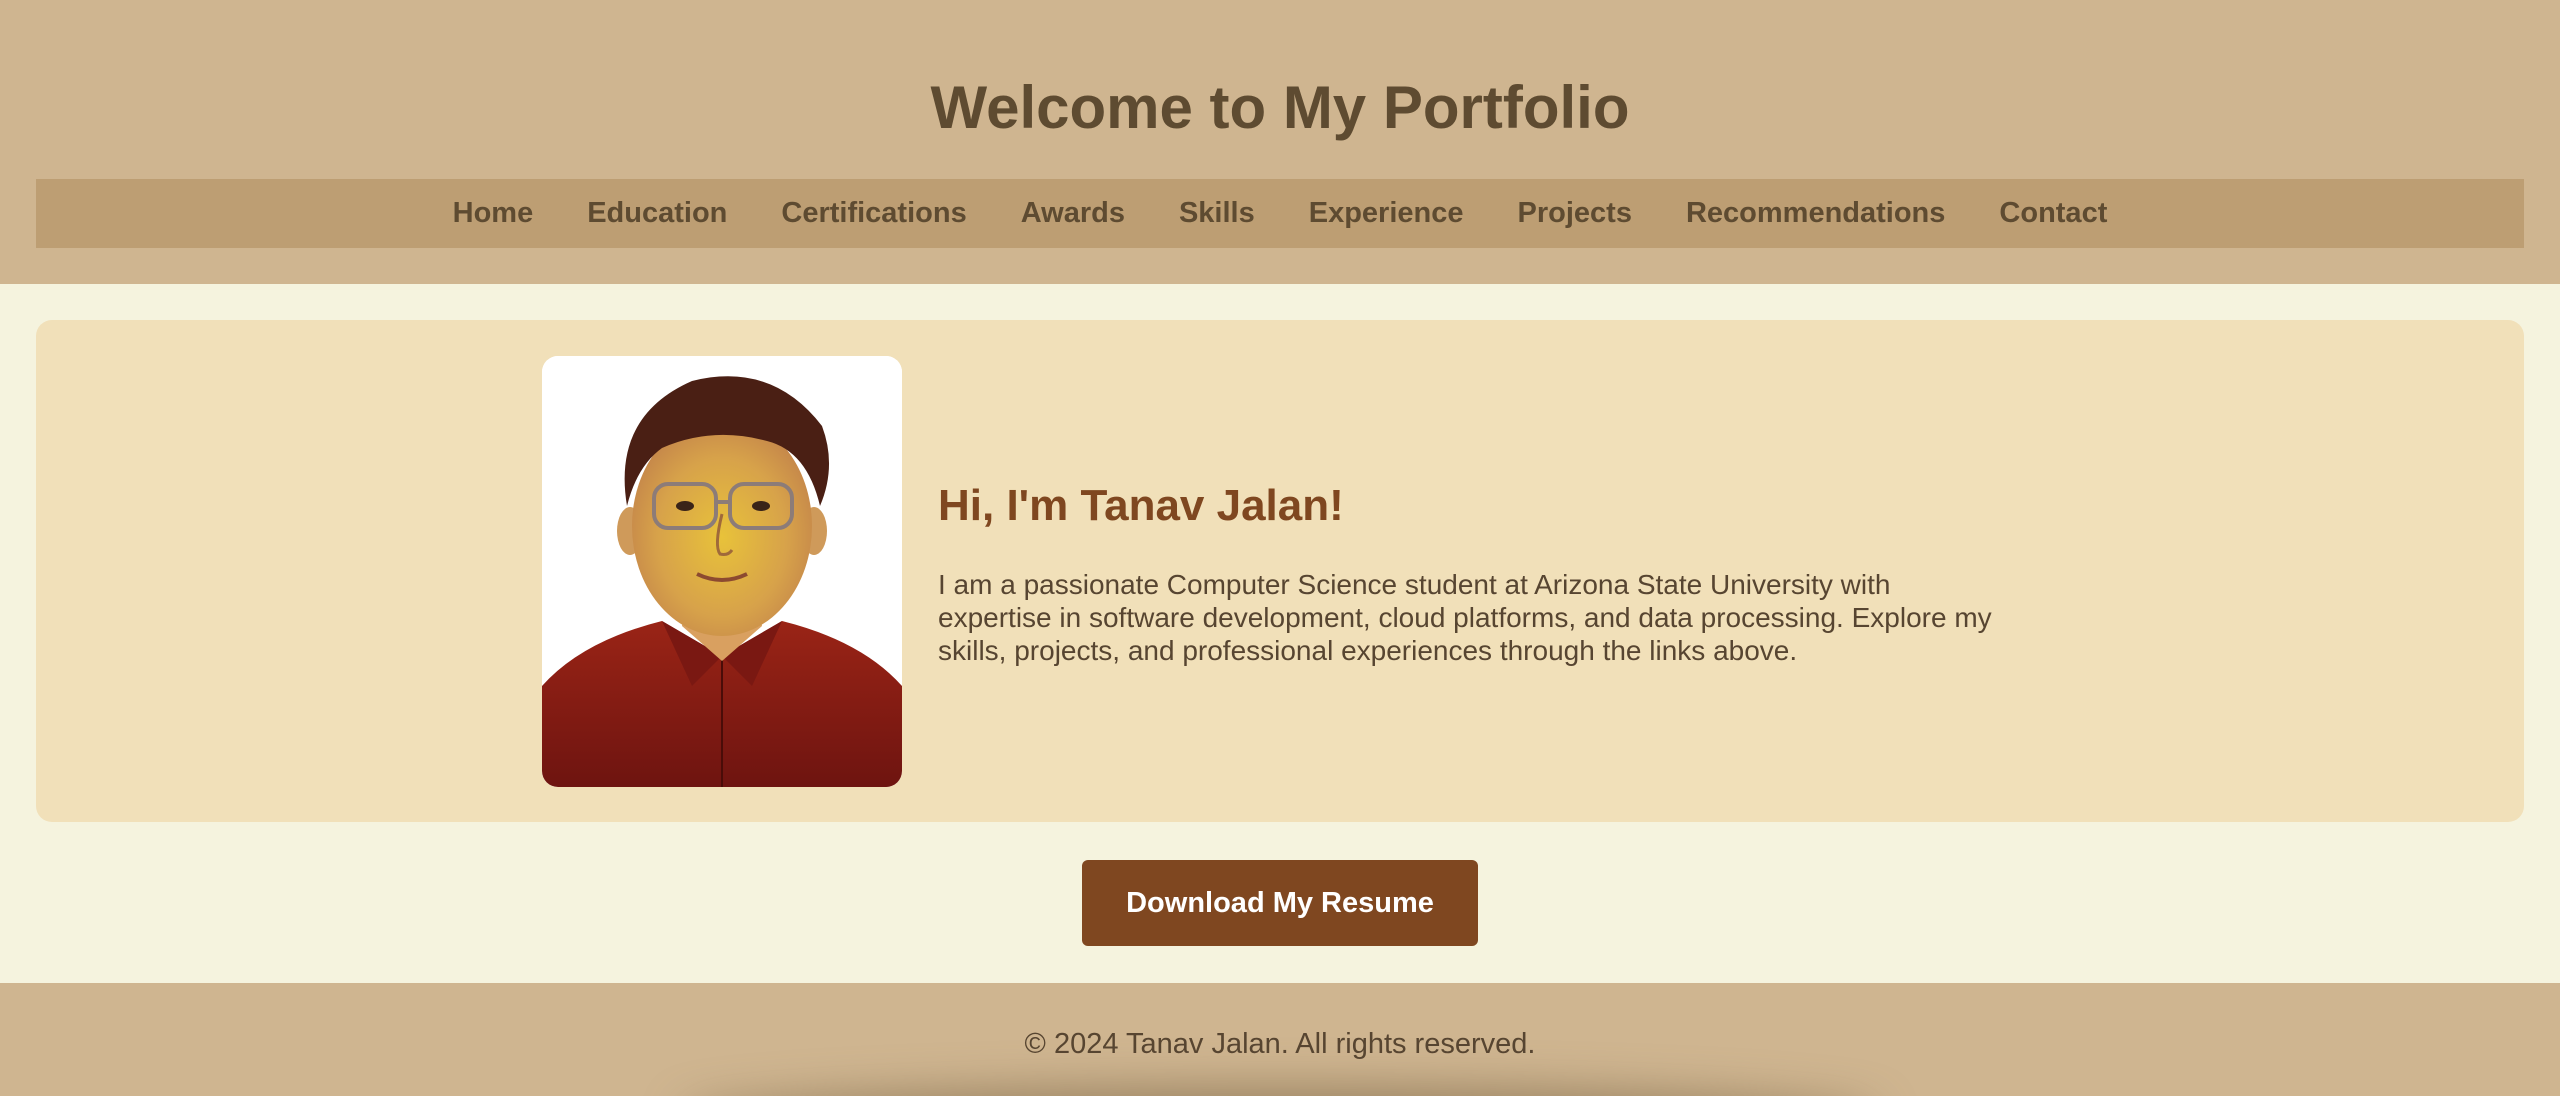 Image resolution: width=2560 pixels, height=1096 pixels. I want to click on nav-link-contact: Contact, so click(2053, 213).